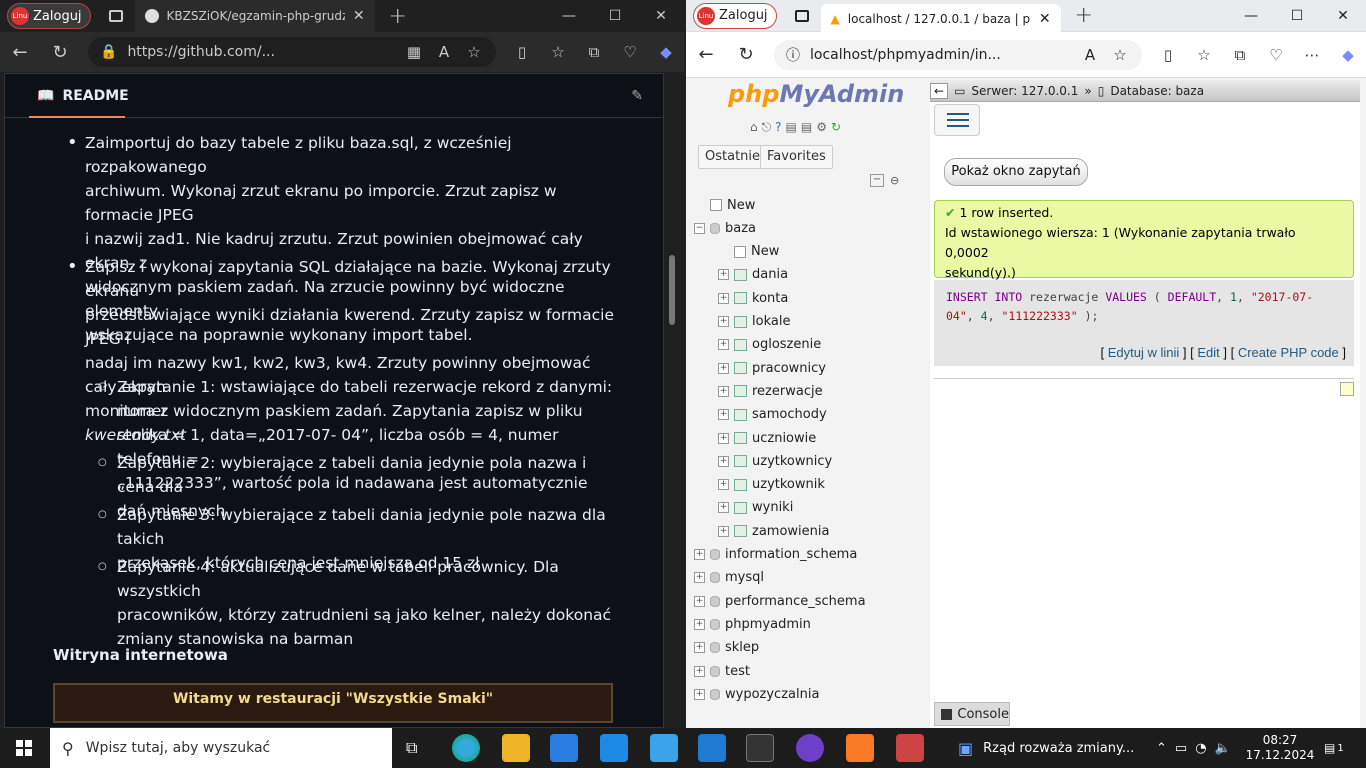 The width and height of the screenshot is (1366, 768). Describe the element at coordinates (737, 671) in the screenshot. I see `tree-label: test` at that location.